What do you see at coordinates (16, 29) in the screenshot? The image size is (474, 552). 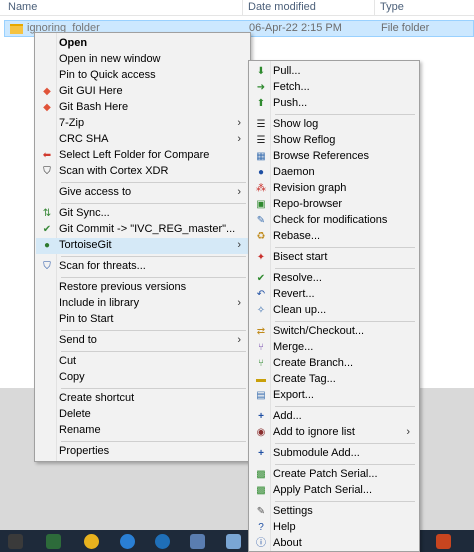 I see `folder-icon` at bounding box center [16, 29].